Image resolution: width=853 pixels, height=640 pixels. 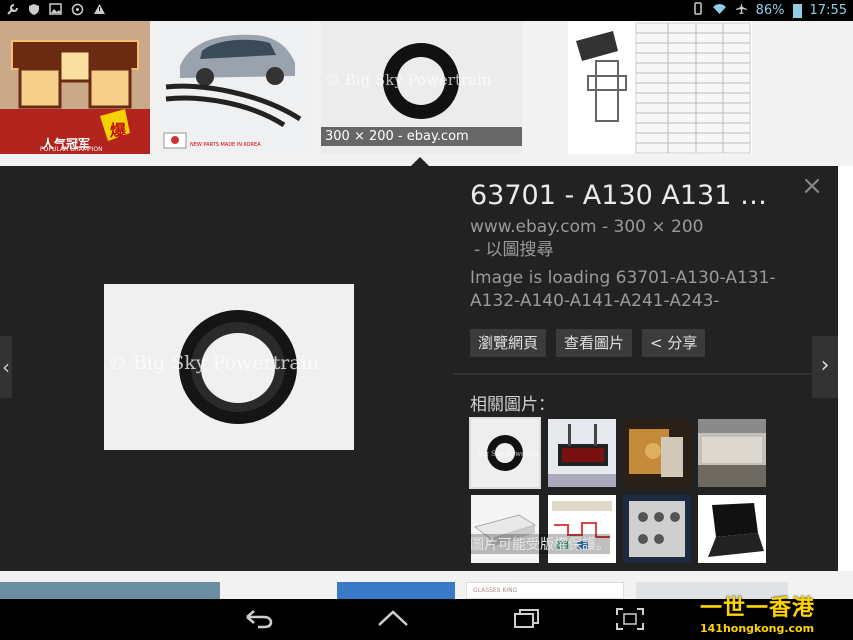 I want to click on related-seal-image: Big Sky Powertrain, so click(x=505, y=453).